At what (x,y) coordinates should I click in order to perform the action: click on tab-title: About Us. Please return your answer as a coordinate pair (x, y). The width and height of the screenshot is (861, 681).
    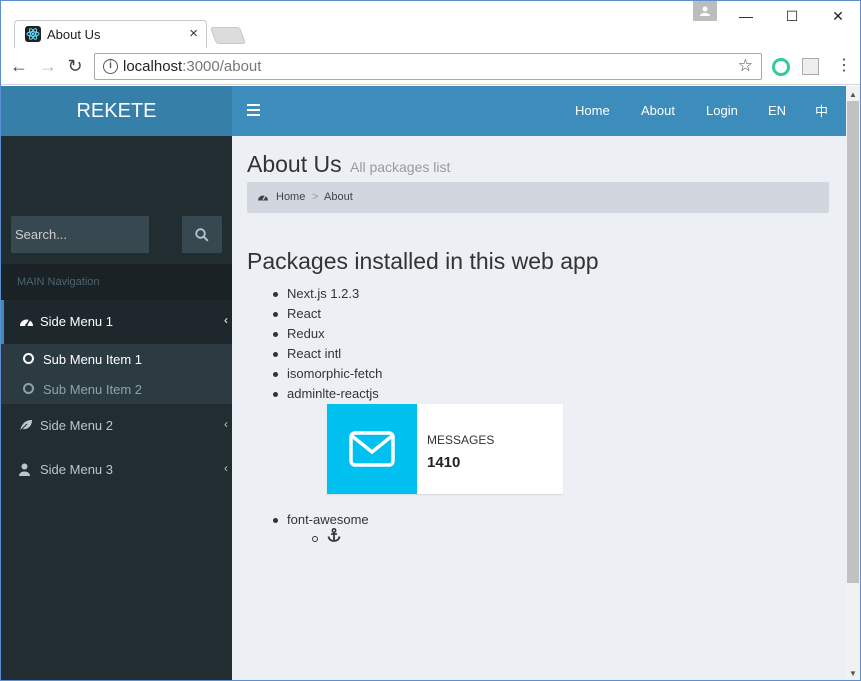
    Looking at the image, I should click on (74, 34).